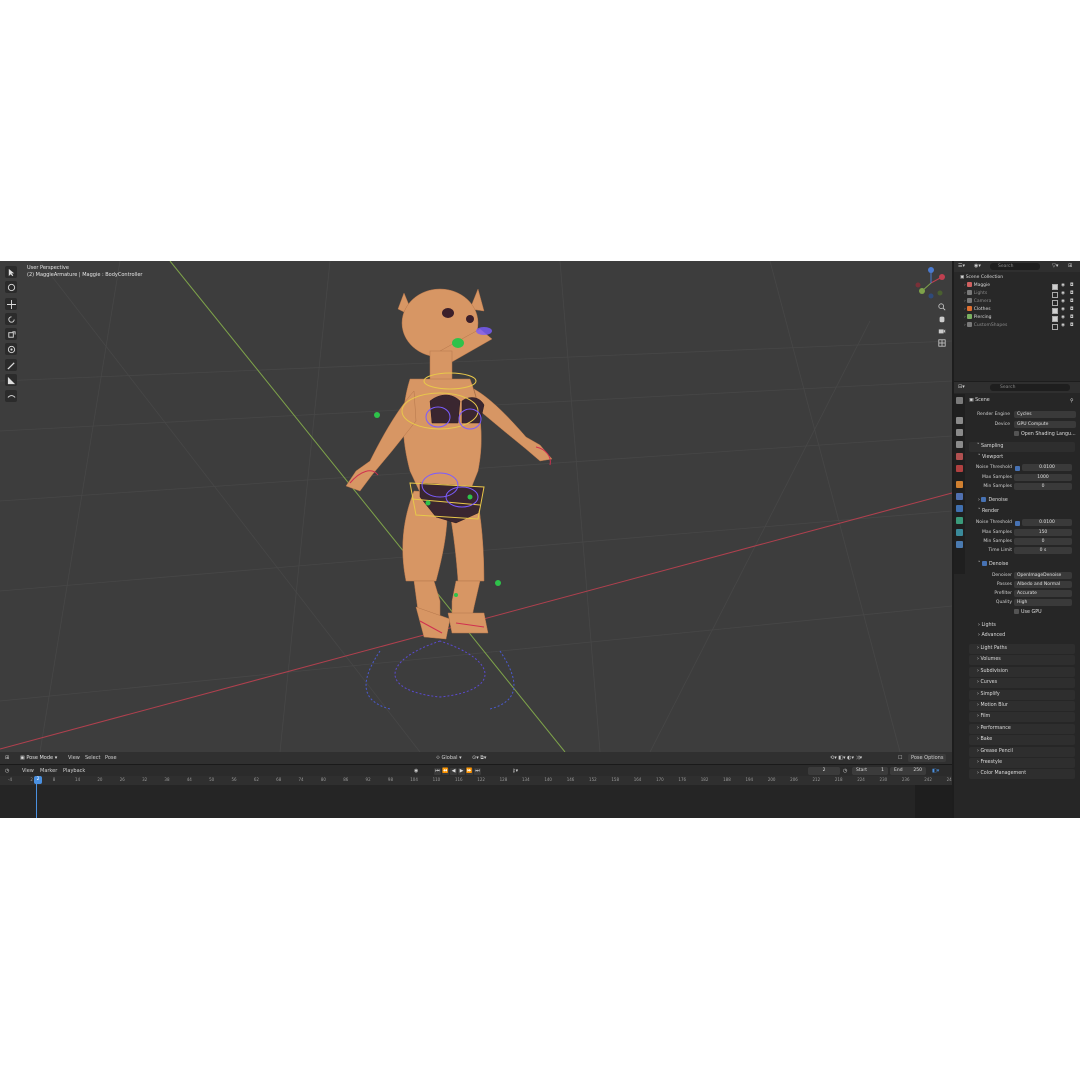 This screenshot has height=1080, width=1080. Describe the element at coordinates (11, 349) in the screenshot. I see `transform-tool-button` at that location.